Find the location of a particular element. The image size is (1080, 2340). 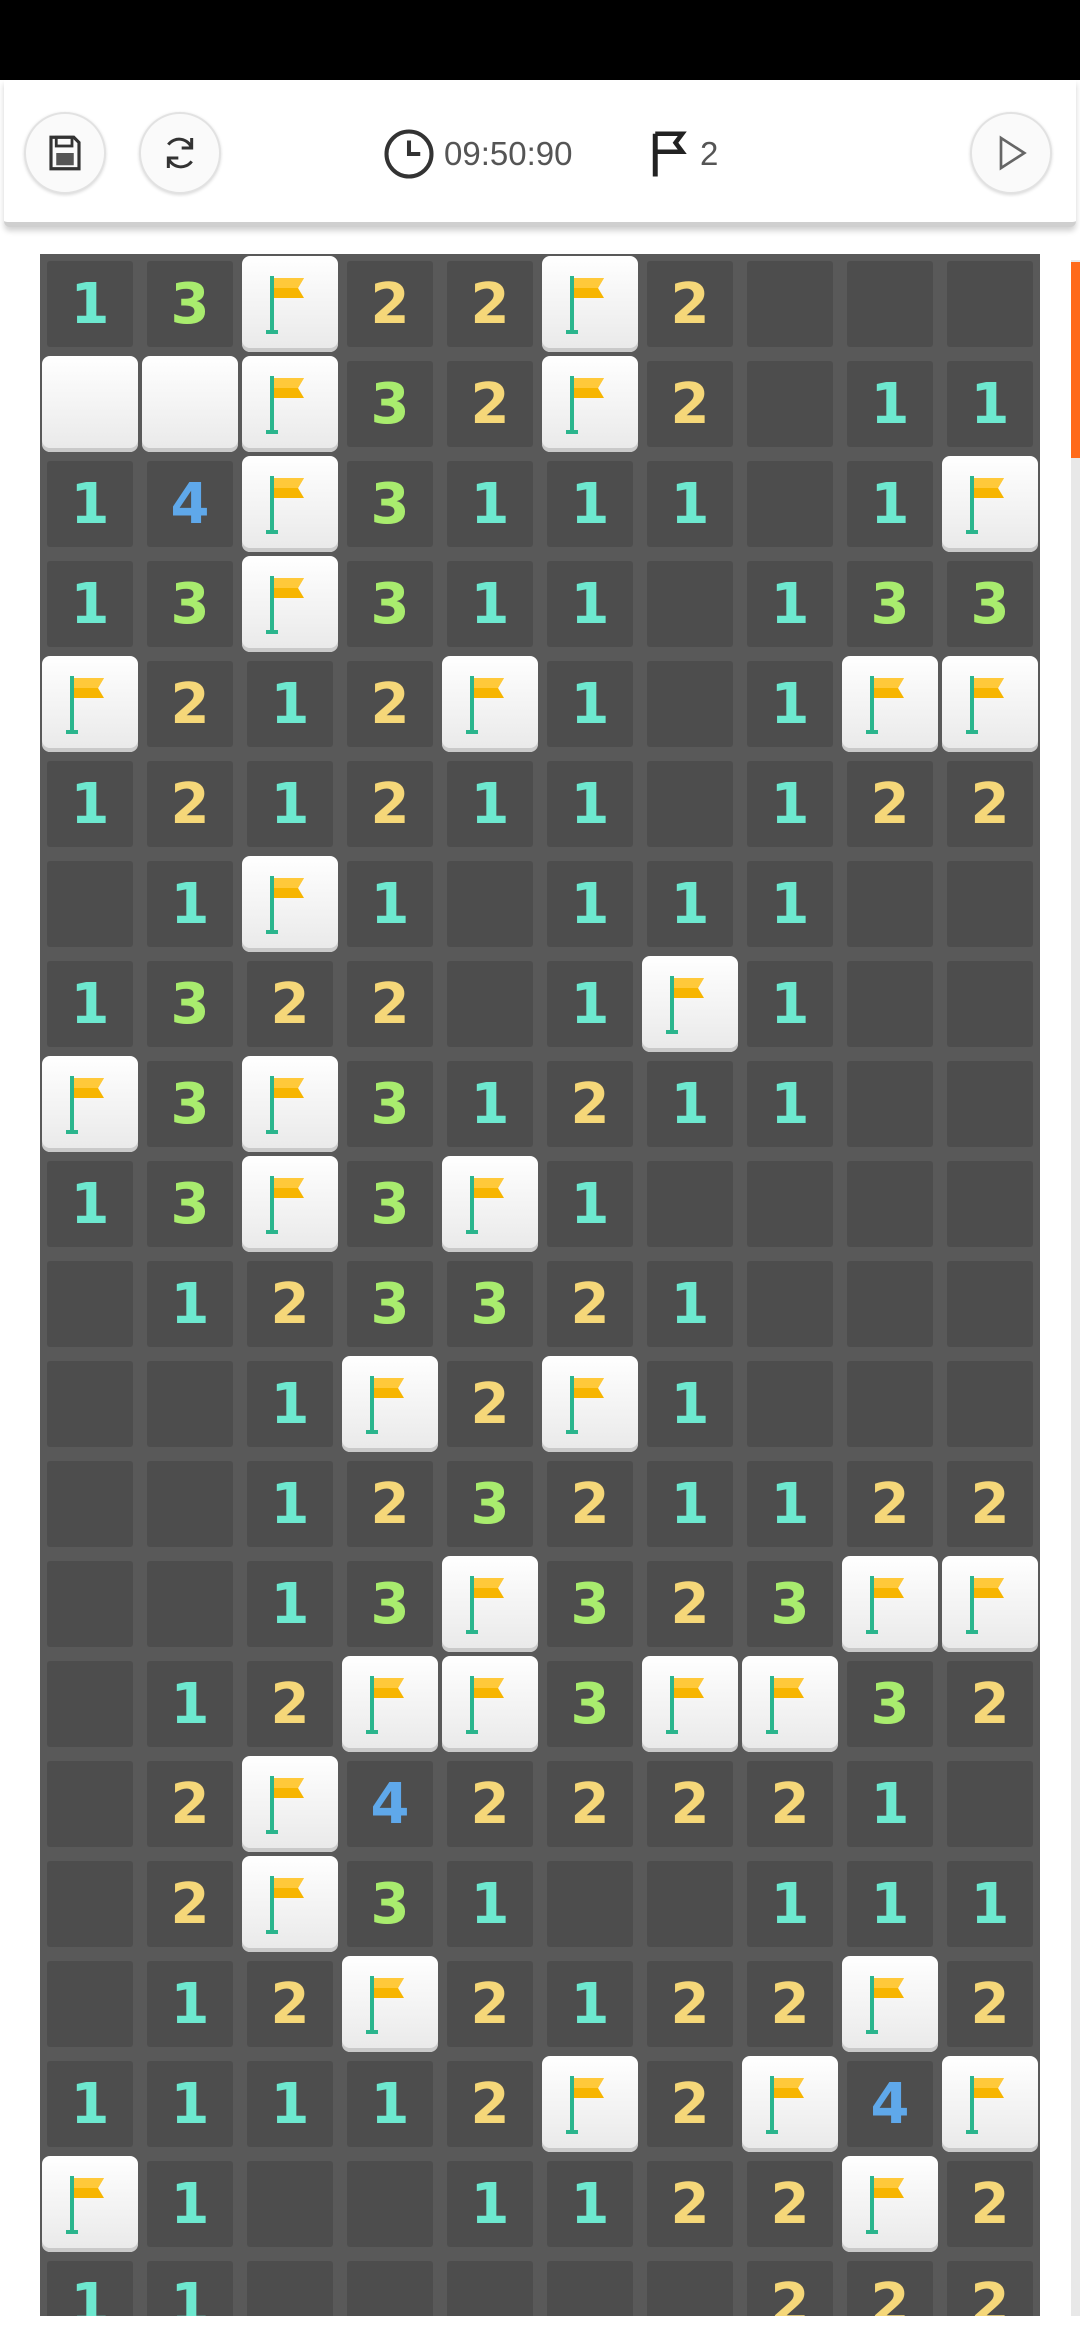

save-button is located at coordinates (65, 153).